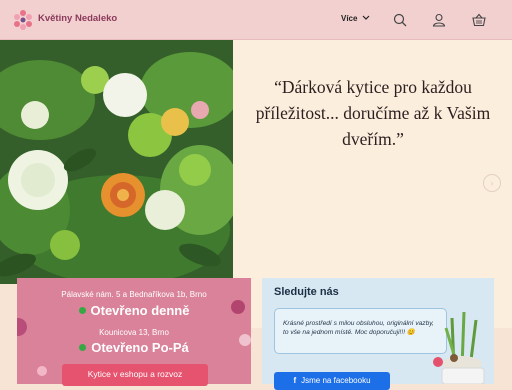 The image size is (512, 390). What do you see at coordinates (349, 18) in the screenshot?
I see `more-menu-label: Více` at bounding box center [349, 18].